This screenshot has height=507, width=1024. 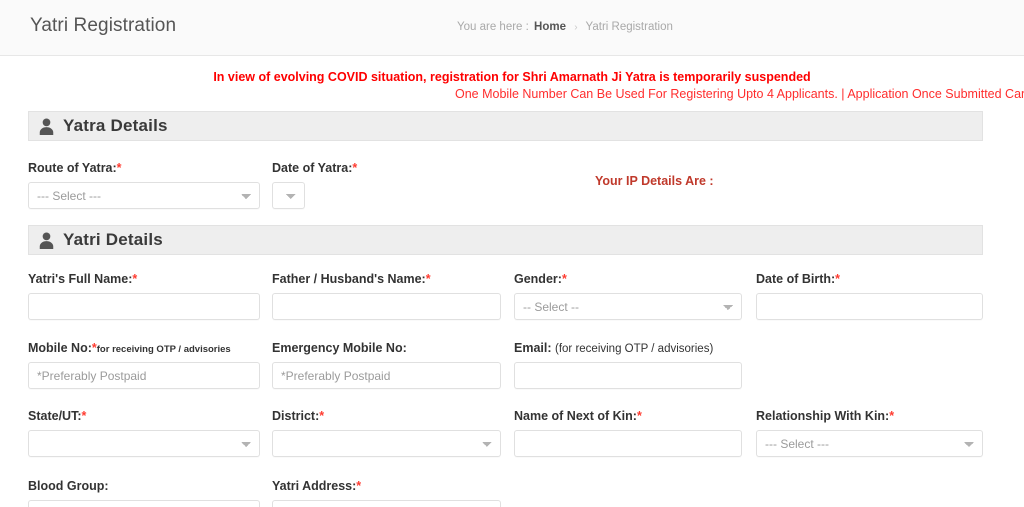 What do you see at coordinates (144, 443) in the screenshot?
I see `state-ut-select` at bounding box center [144, 443].